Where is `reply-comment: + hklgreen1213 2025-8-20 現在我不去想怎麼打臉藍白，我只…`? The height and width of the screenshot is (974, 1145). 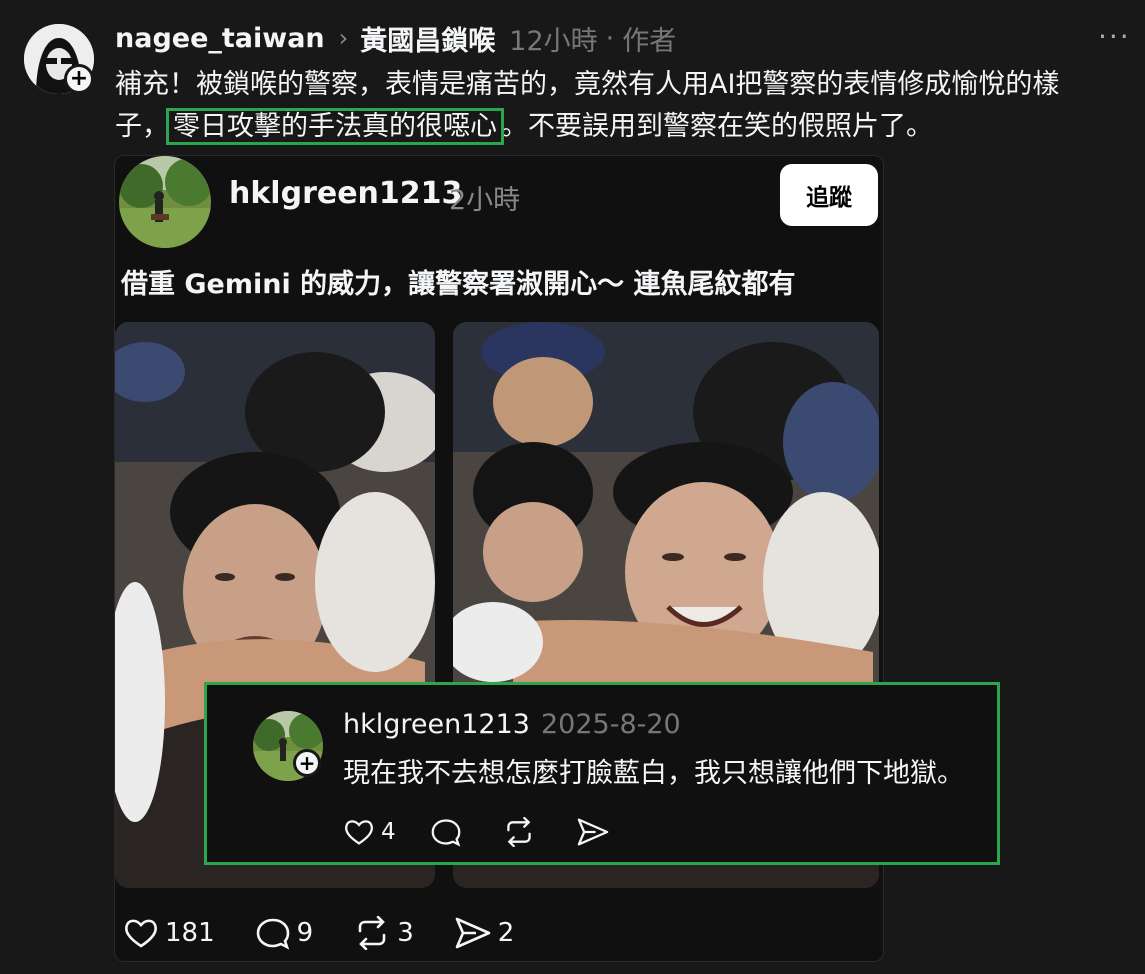
reply-comment: + hklgreen1213 2025-8-20 現在我不去想怎麼打臉藍白，我只… is located at coordinates (602, 773).